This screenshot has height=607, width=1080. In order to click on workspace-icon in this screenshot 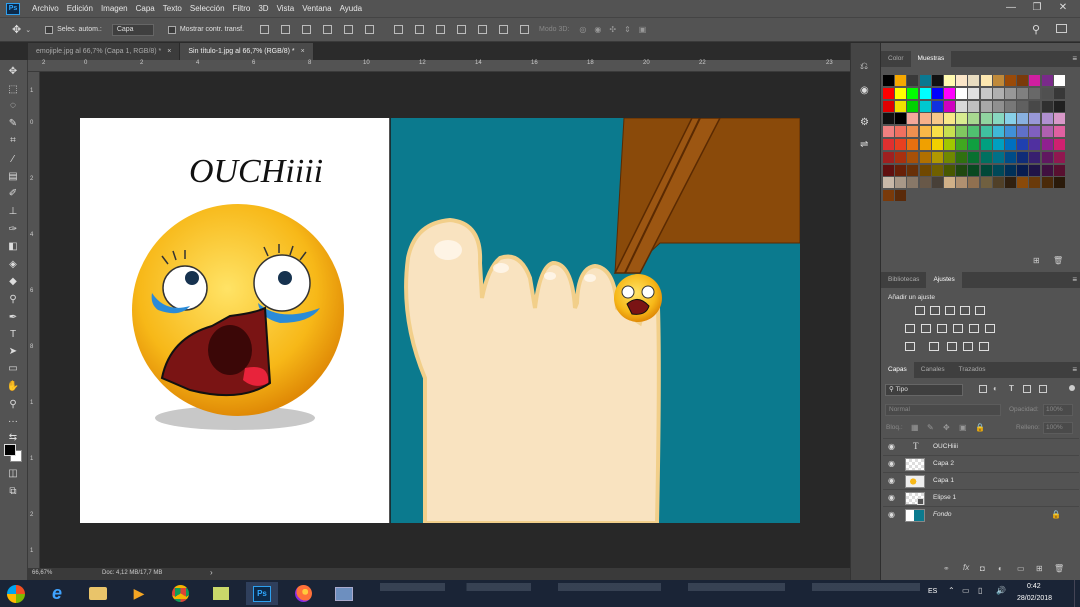, I will do `click(1061, 28)`.